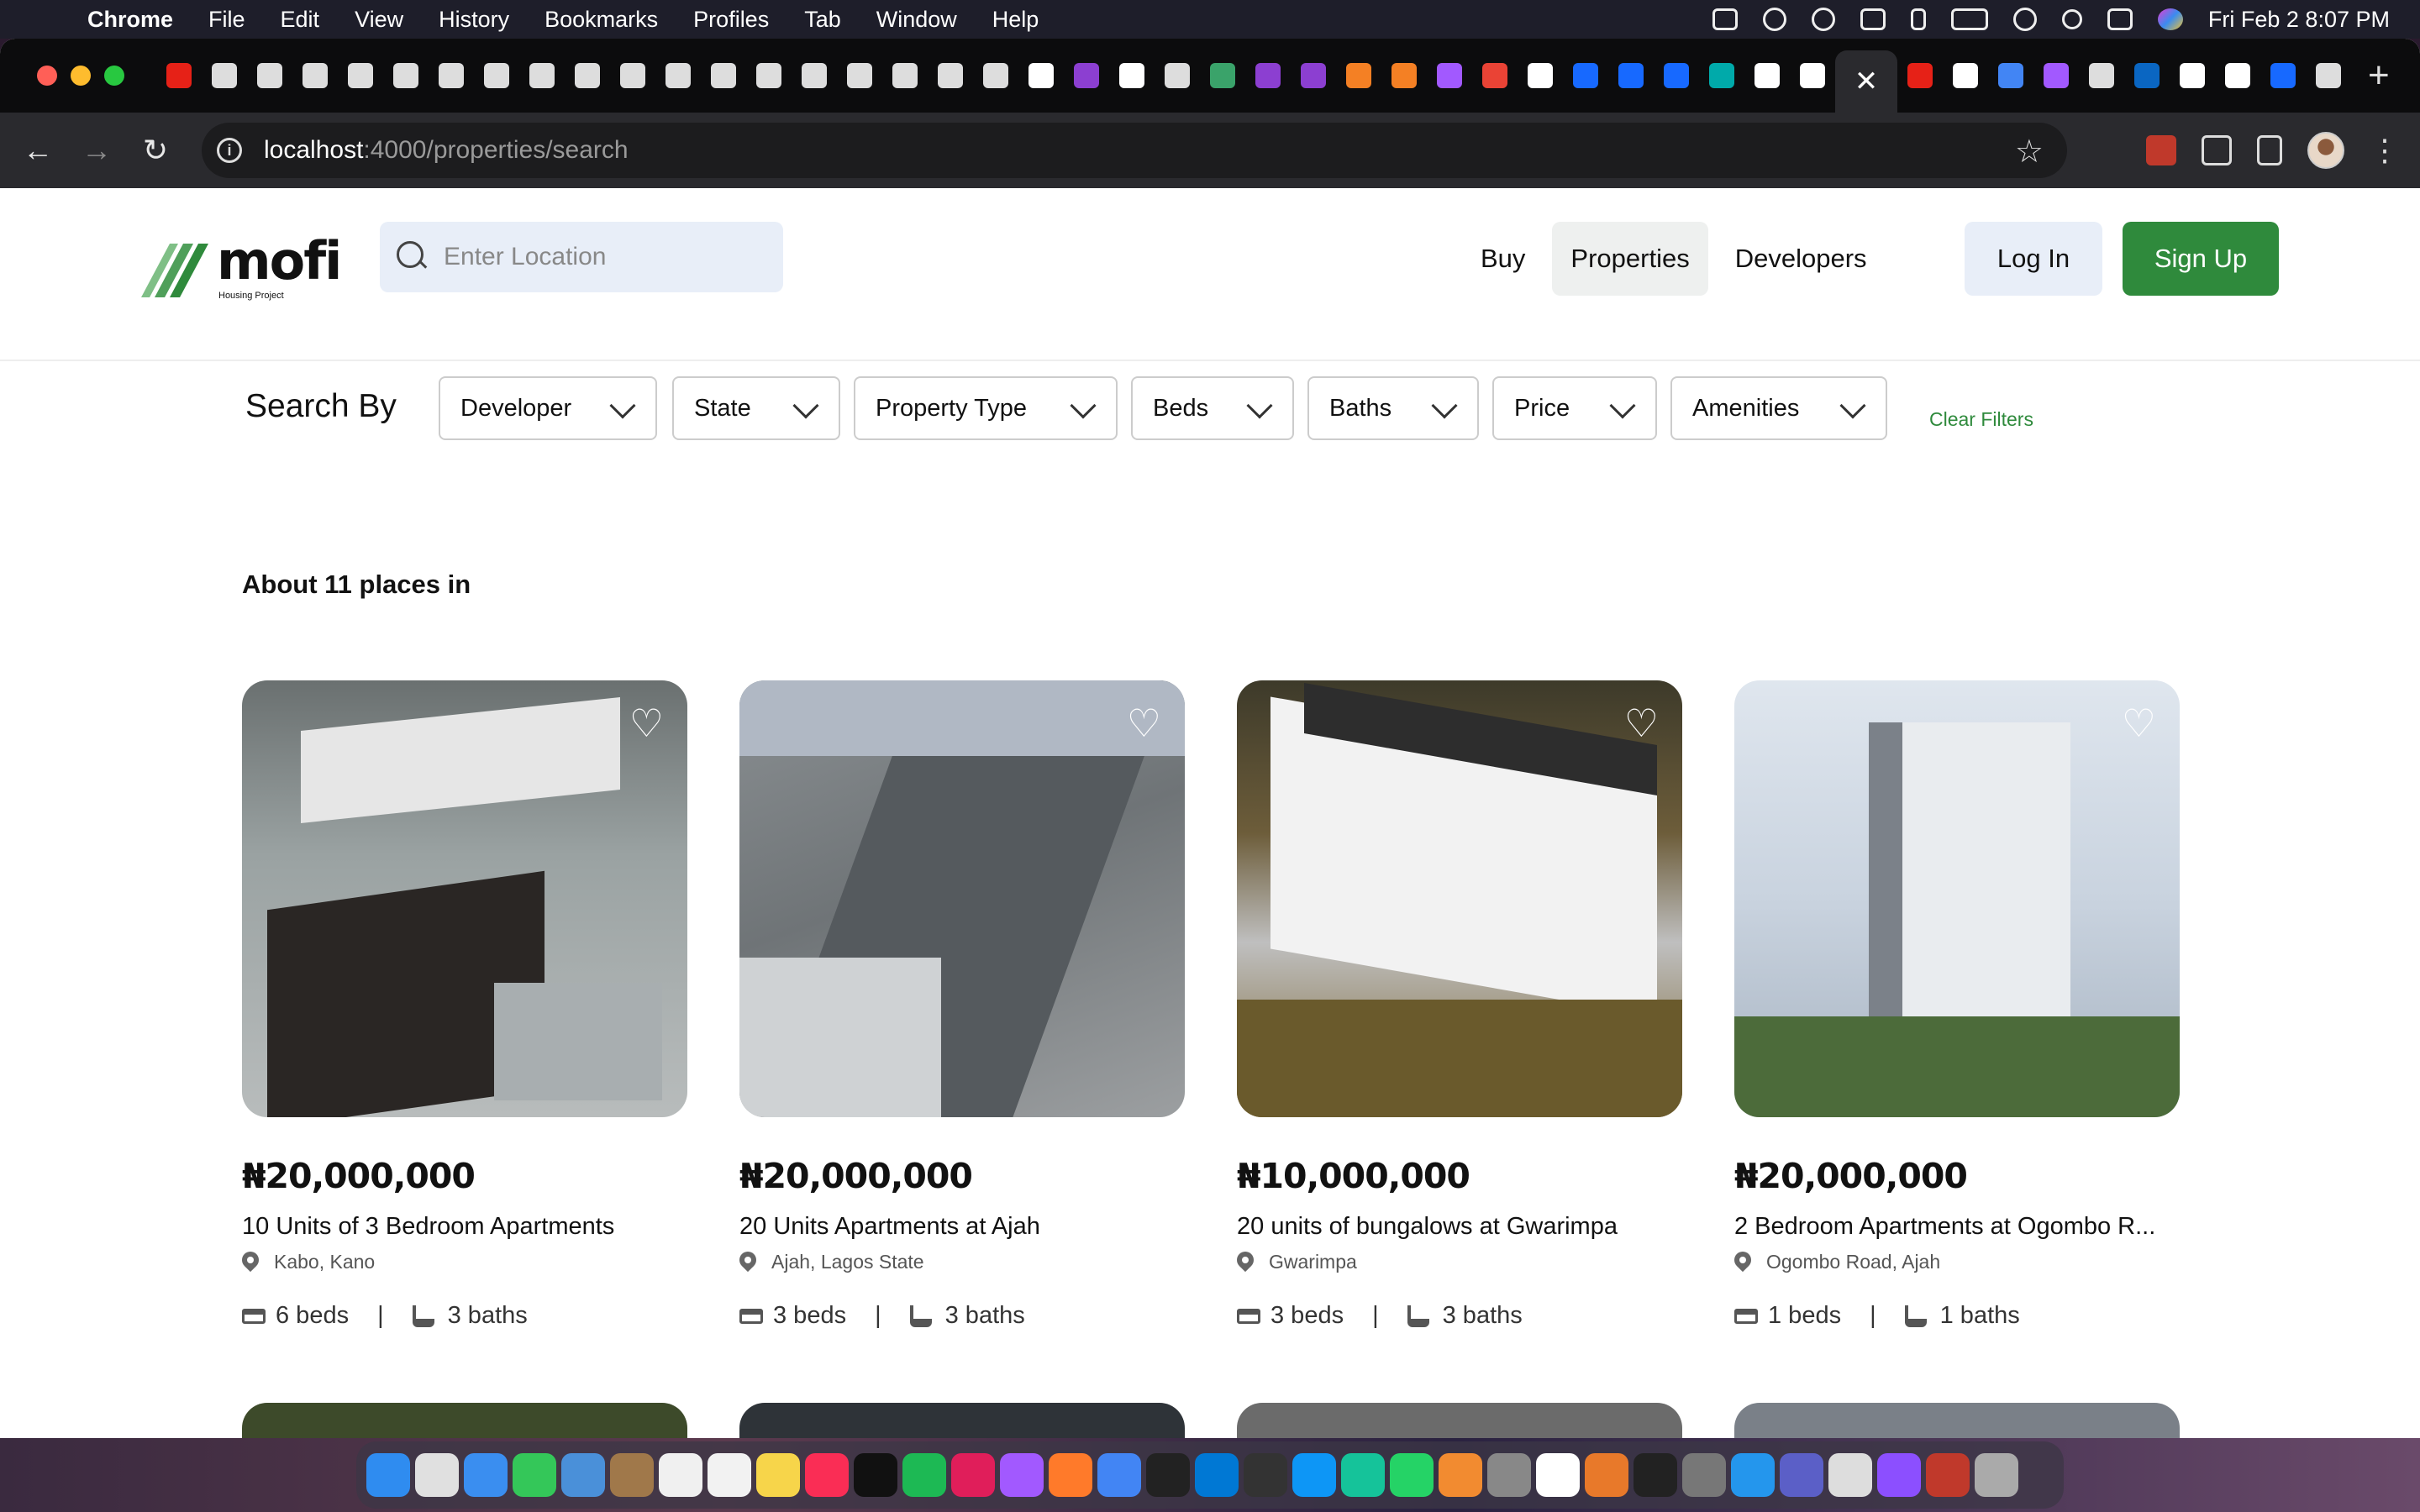 The width and height of the screenshot is (2420, 1512). I want to click on listing-title: 10 Units of 3 Bedroom Apartments, so click(465, 1227).